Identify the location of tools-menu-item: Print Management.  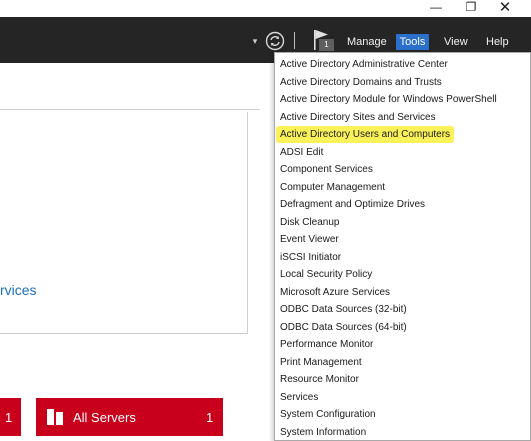
(321, 362).